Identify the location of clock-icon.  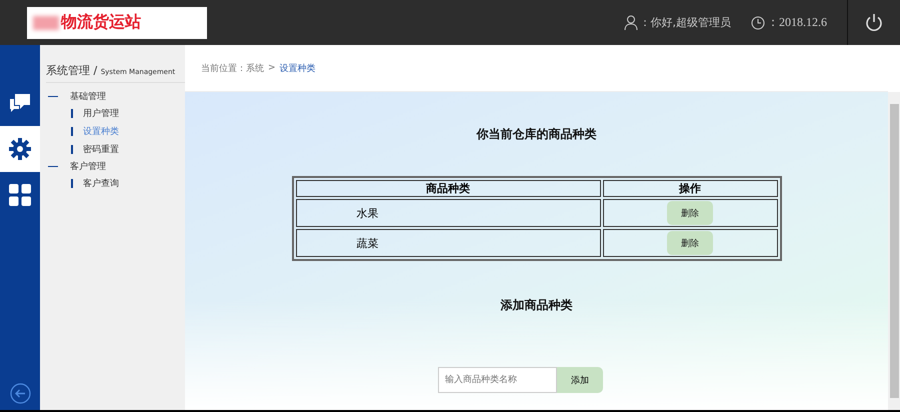
(758, 23).